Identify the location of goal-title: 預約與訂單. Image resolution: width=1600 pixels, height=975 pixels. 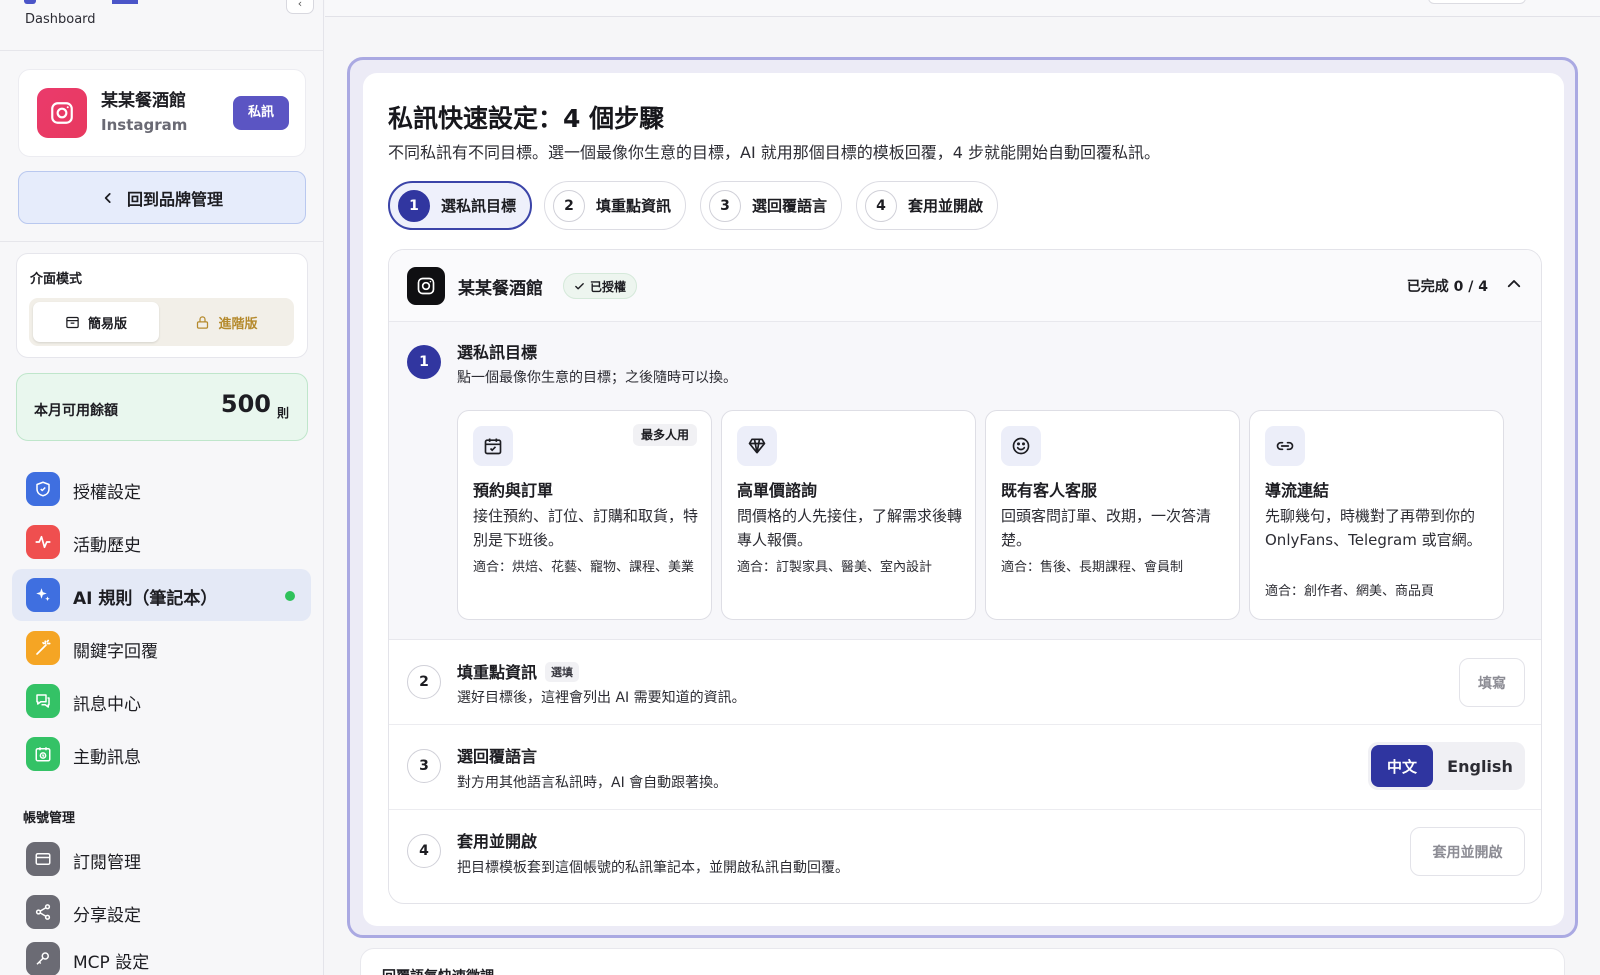
(513, 490).